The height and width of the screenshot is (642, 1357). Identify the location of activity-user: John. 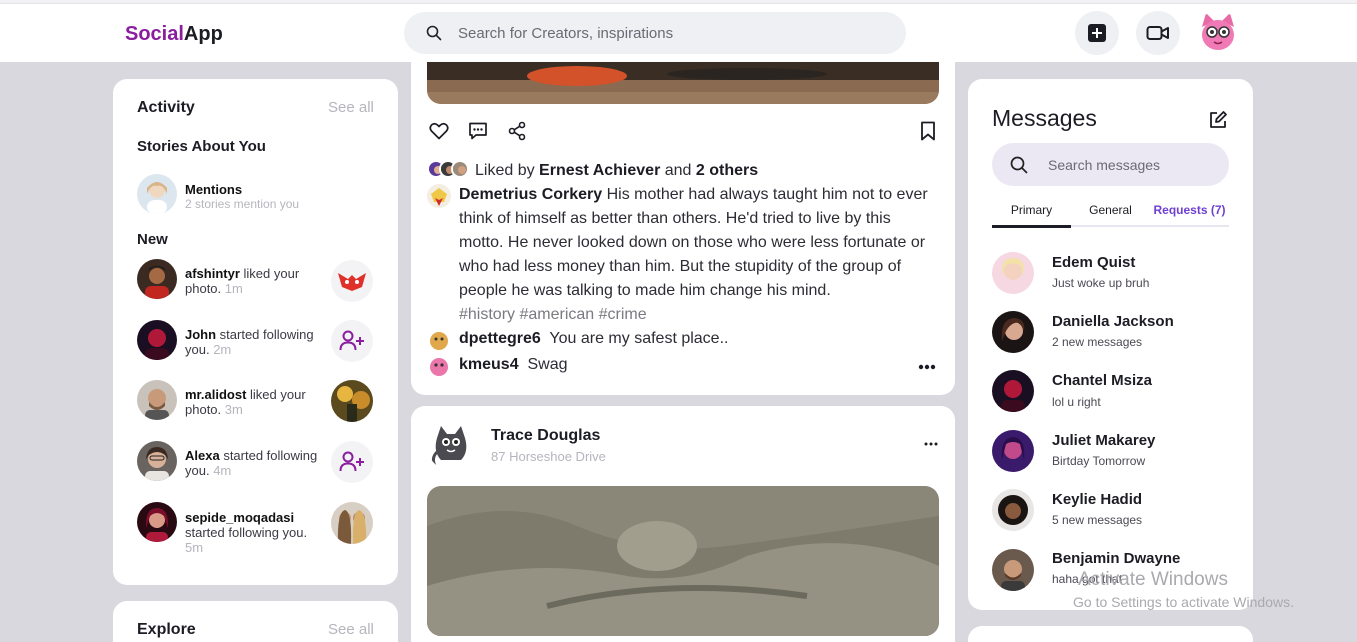
(200, 334).